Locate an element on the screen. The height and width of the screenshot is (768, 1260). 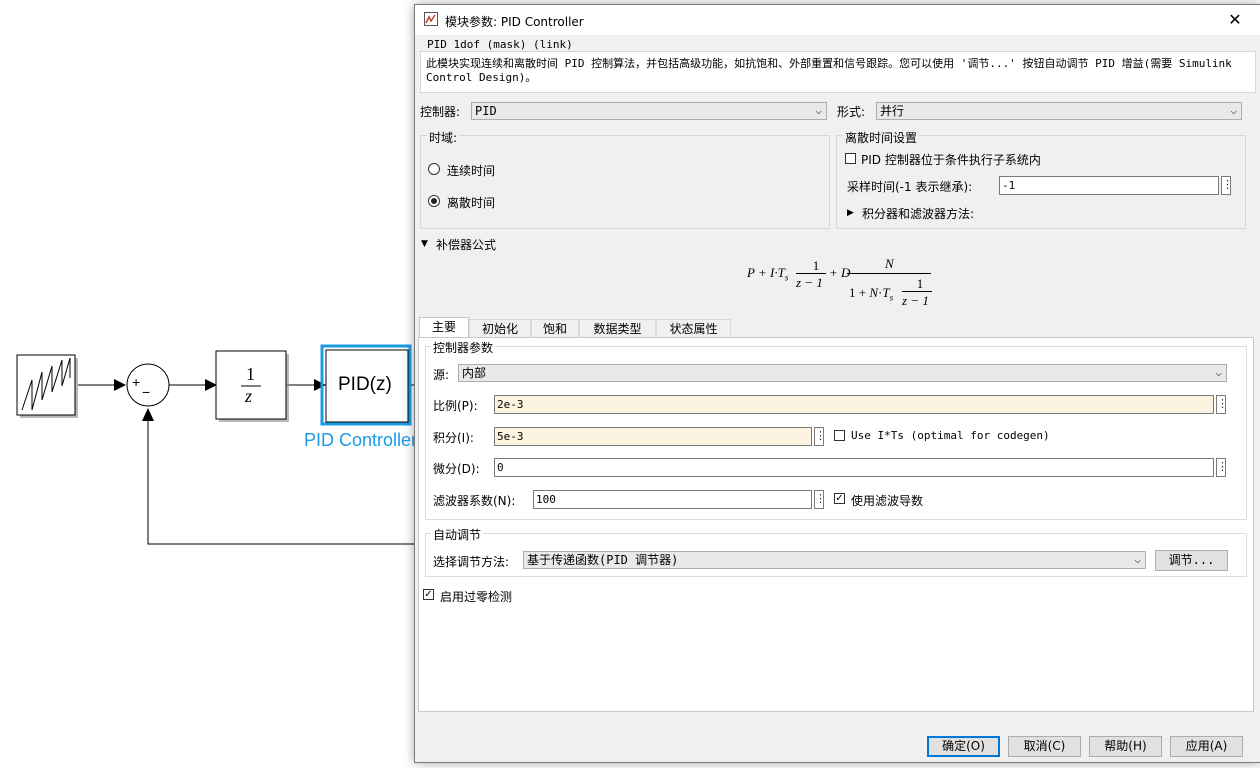
integrator-methods-label: 积分器和滤波器方法: is located at coordinates (918, 213).